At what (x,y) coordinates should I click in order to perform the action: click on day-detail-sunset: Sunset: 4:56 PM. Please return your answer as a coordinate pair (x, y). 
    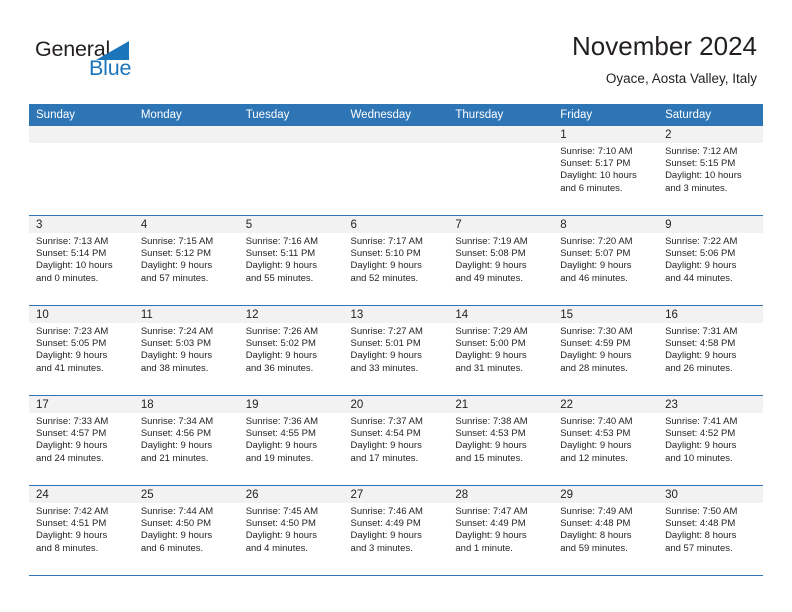
    Looking at the image, I should click on (176, 434).